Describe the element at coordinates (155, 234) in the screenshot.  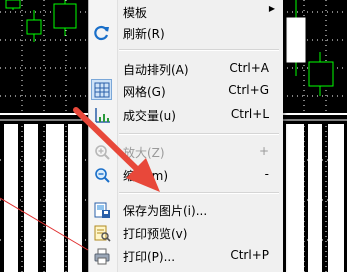
I see `menu-item-label: 打印预览(v)` at that location.